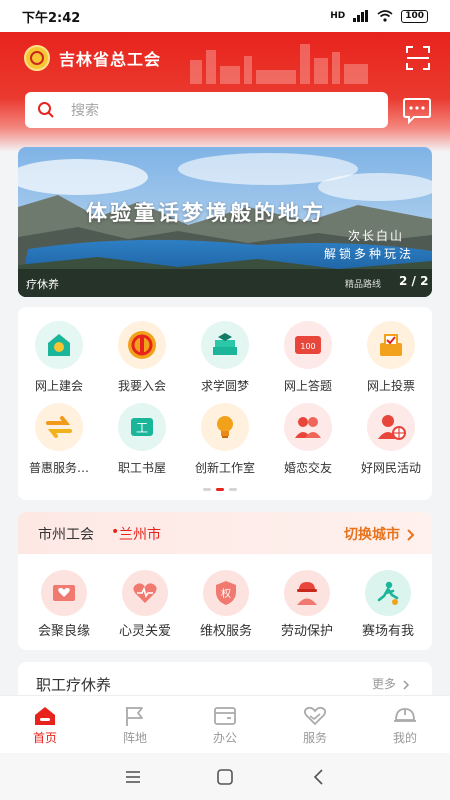 Image resolution: width=450 pixels, height=800 pixels. I want to click on wallet-icon, so click(225, 716).